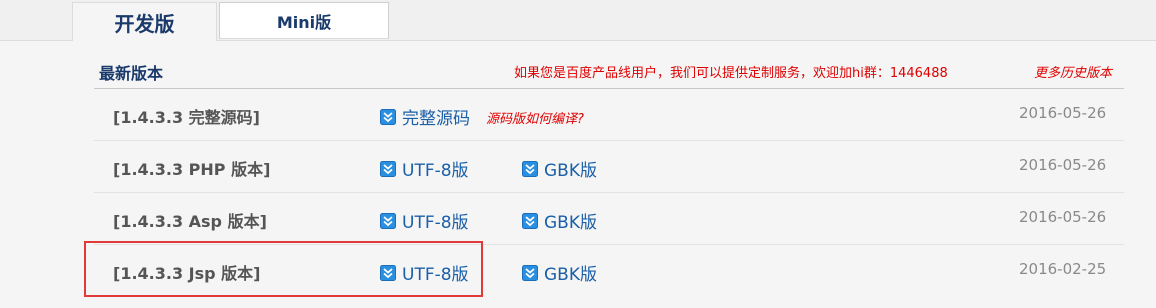 This screenshot has width=1156, height=308. What do you see at coordinates (283, 269) in the screenshot?
I see `annotation-highlight-box` at bounding box center [283, 269].